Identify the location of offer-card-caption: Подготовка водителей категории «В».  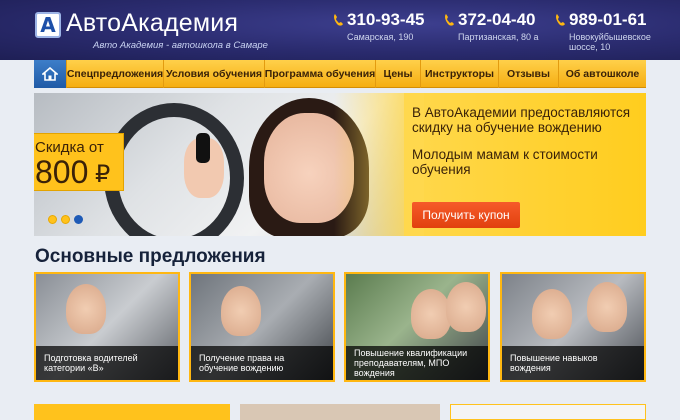
(107, 363).